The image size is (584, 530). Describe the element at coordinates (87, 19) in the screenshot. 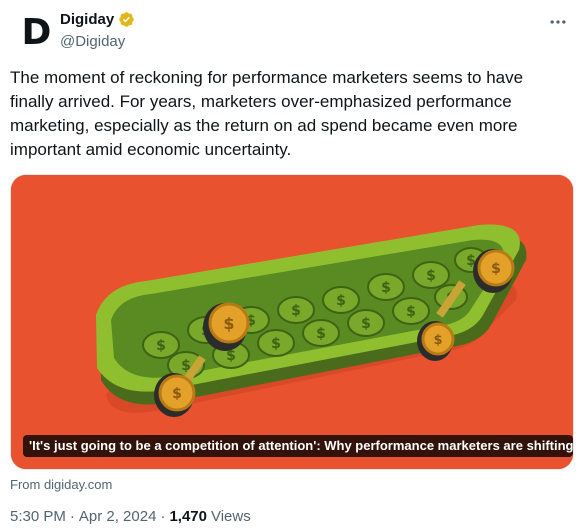

I see `author-display-name: Digiday` at that location.